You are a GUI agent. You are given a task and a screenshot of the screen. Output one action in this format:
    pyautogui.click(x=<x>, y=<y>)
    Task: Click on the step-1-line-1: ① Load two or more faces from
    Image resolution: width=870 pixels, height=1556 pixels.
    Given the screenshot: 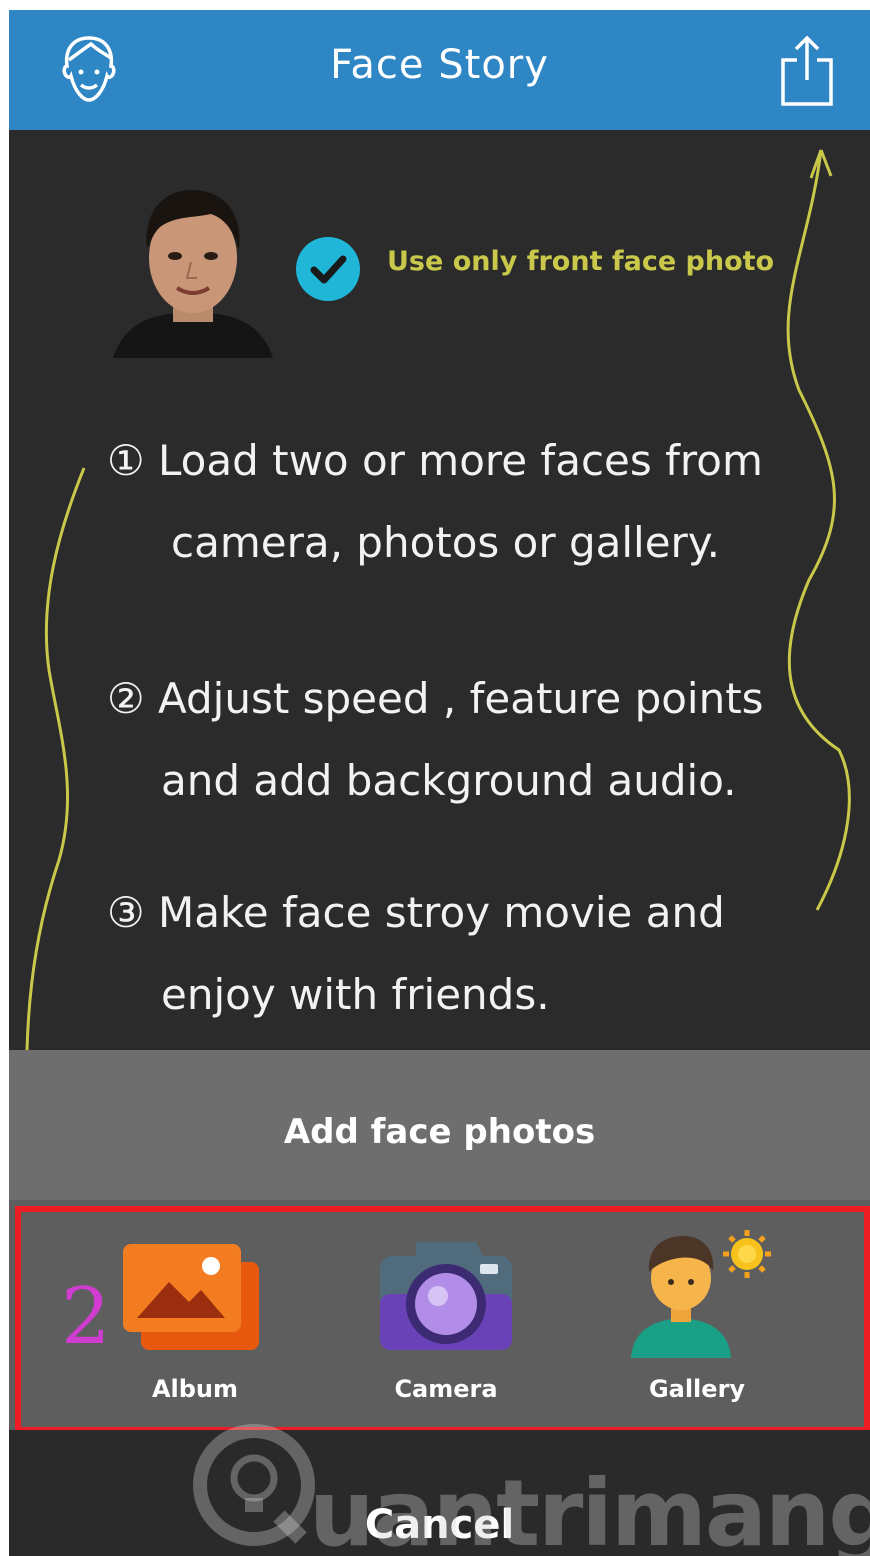 What is the action you would take?
    pyautogui.click(x=435, y=460)
    